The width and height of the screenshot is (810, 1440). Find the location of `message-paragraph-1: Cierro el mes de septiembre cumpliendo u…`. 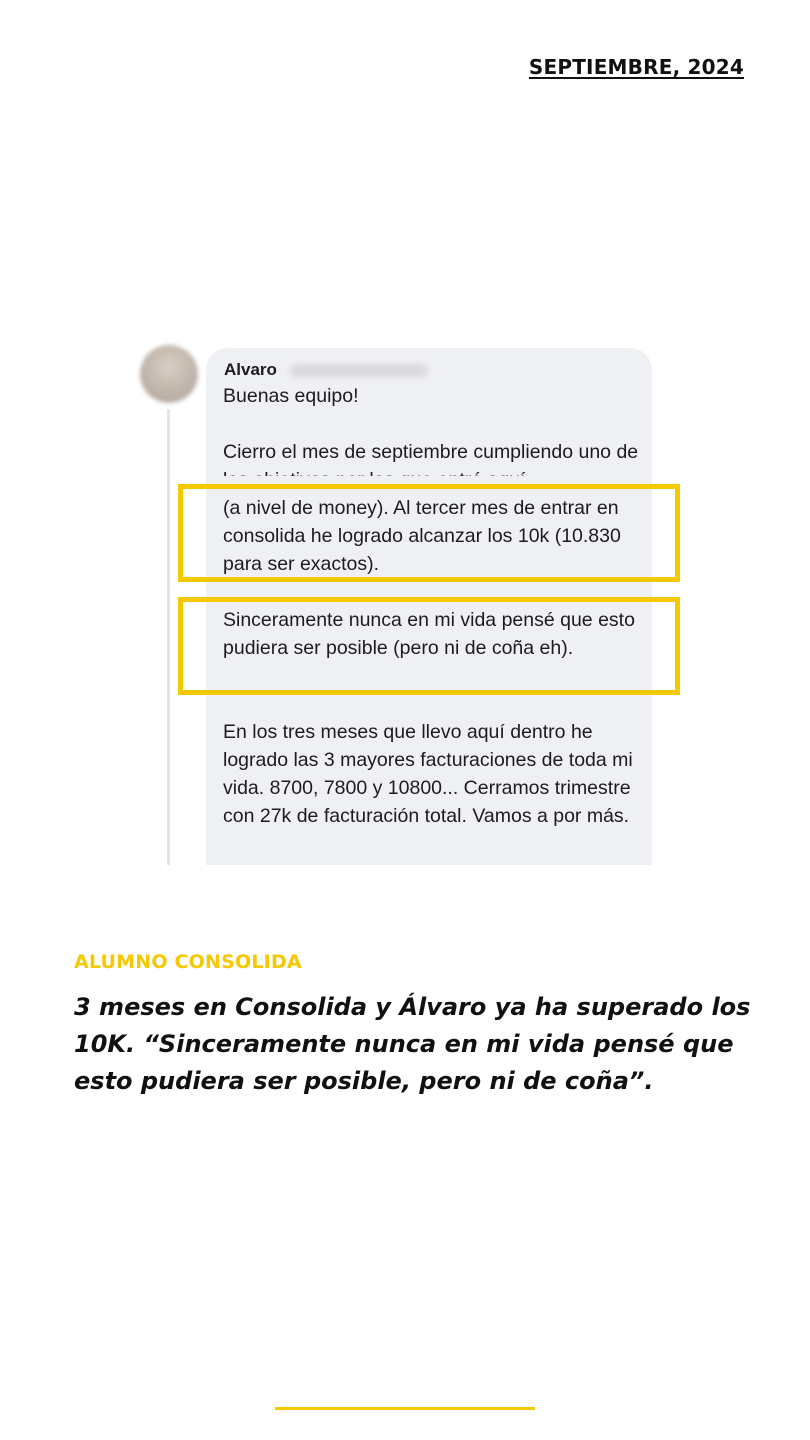

message-paragraph-1: Cierro el mes de septiembre cumpliendo u… is located at coordinates (431, 458).